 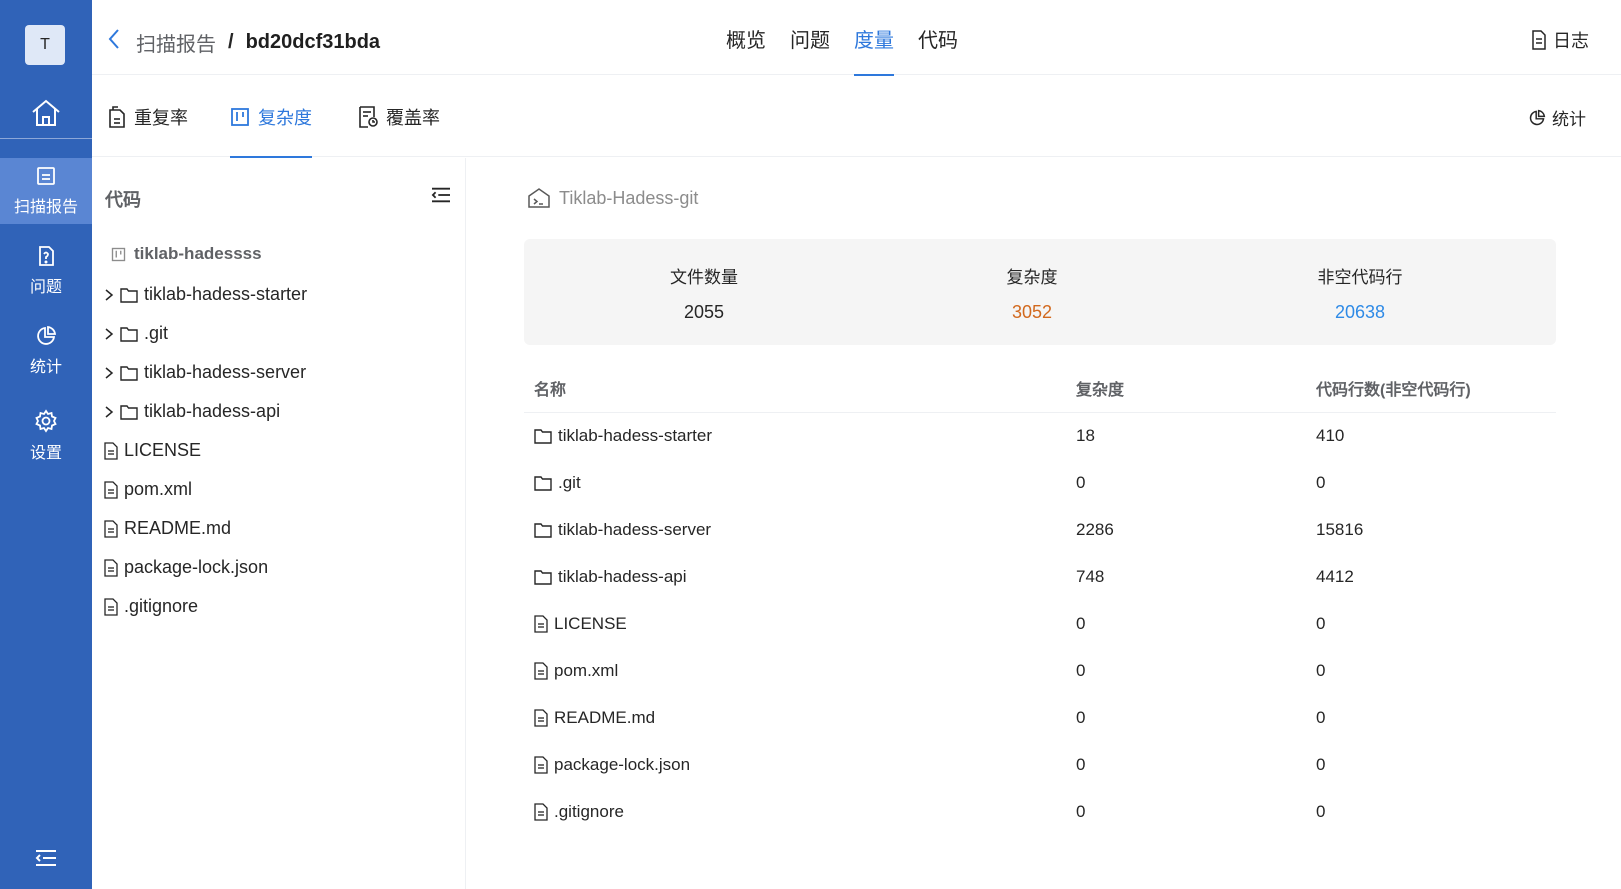 What do you see at coordinates (441, 195) in the screenshot?
I see `tree-collapse-button` at bounding box center [441, 195].